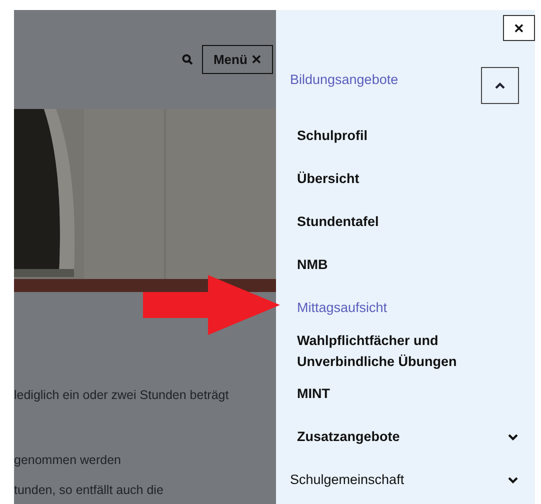 The height and width of the screenshot is (504, 541). Describe the element at coordinates (382, 351) in the screenshot. I see `menu-item: Wahlpflichtfächer und Unverbindliche Übungen` at that location.